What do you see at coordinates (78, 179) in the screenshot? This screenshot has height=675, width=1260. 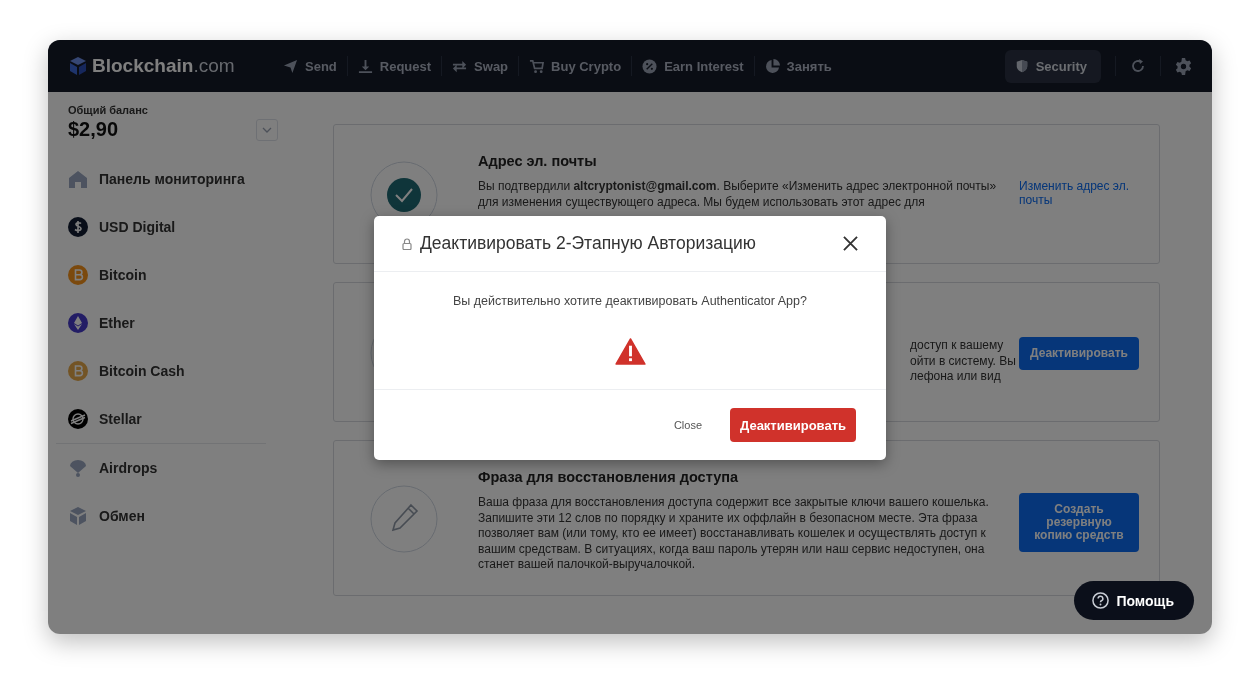 I see `house-icon` at bounding box center [78, 179].